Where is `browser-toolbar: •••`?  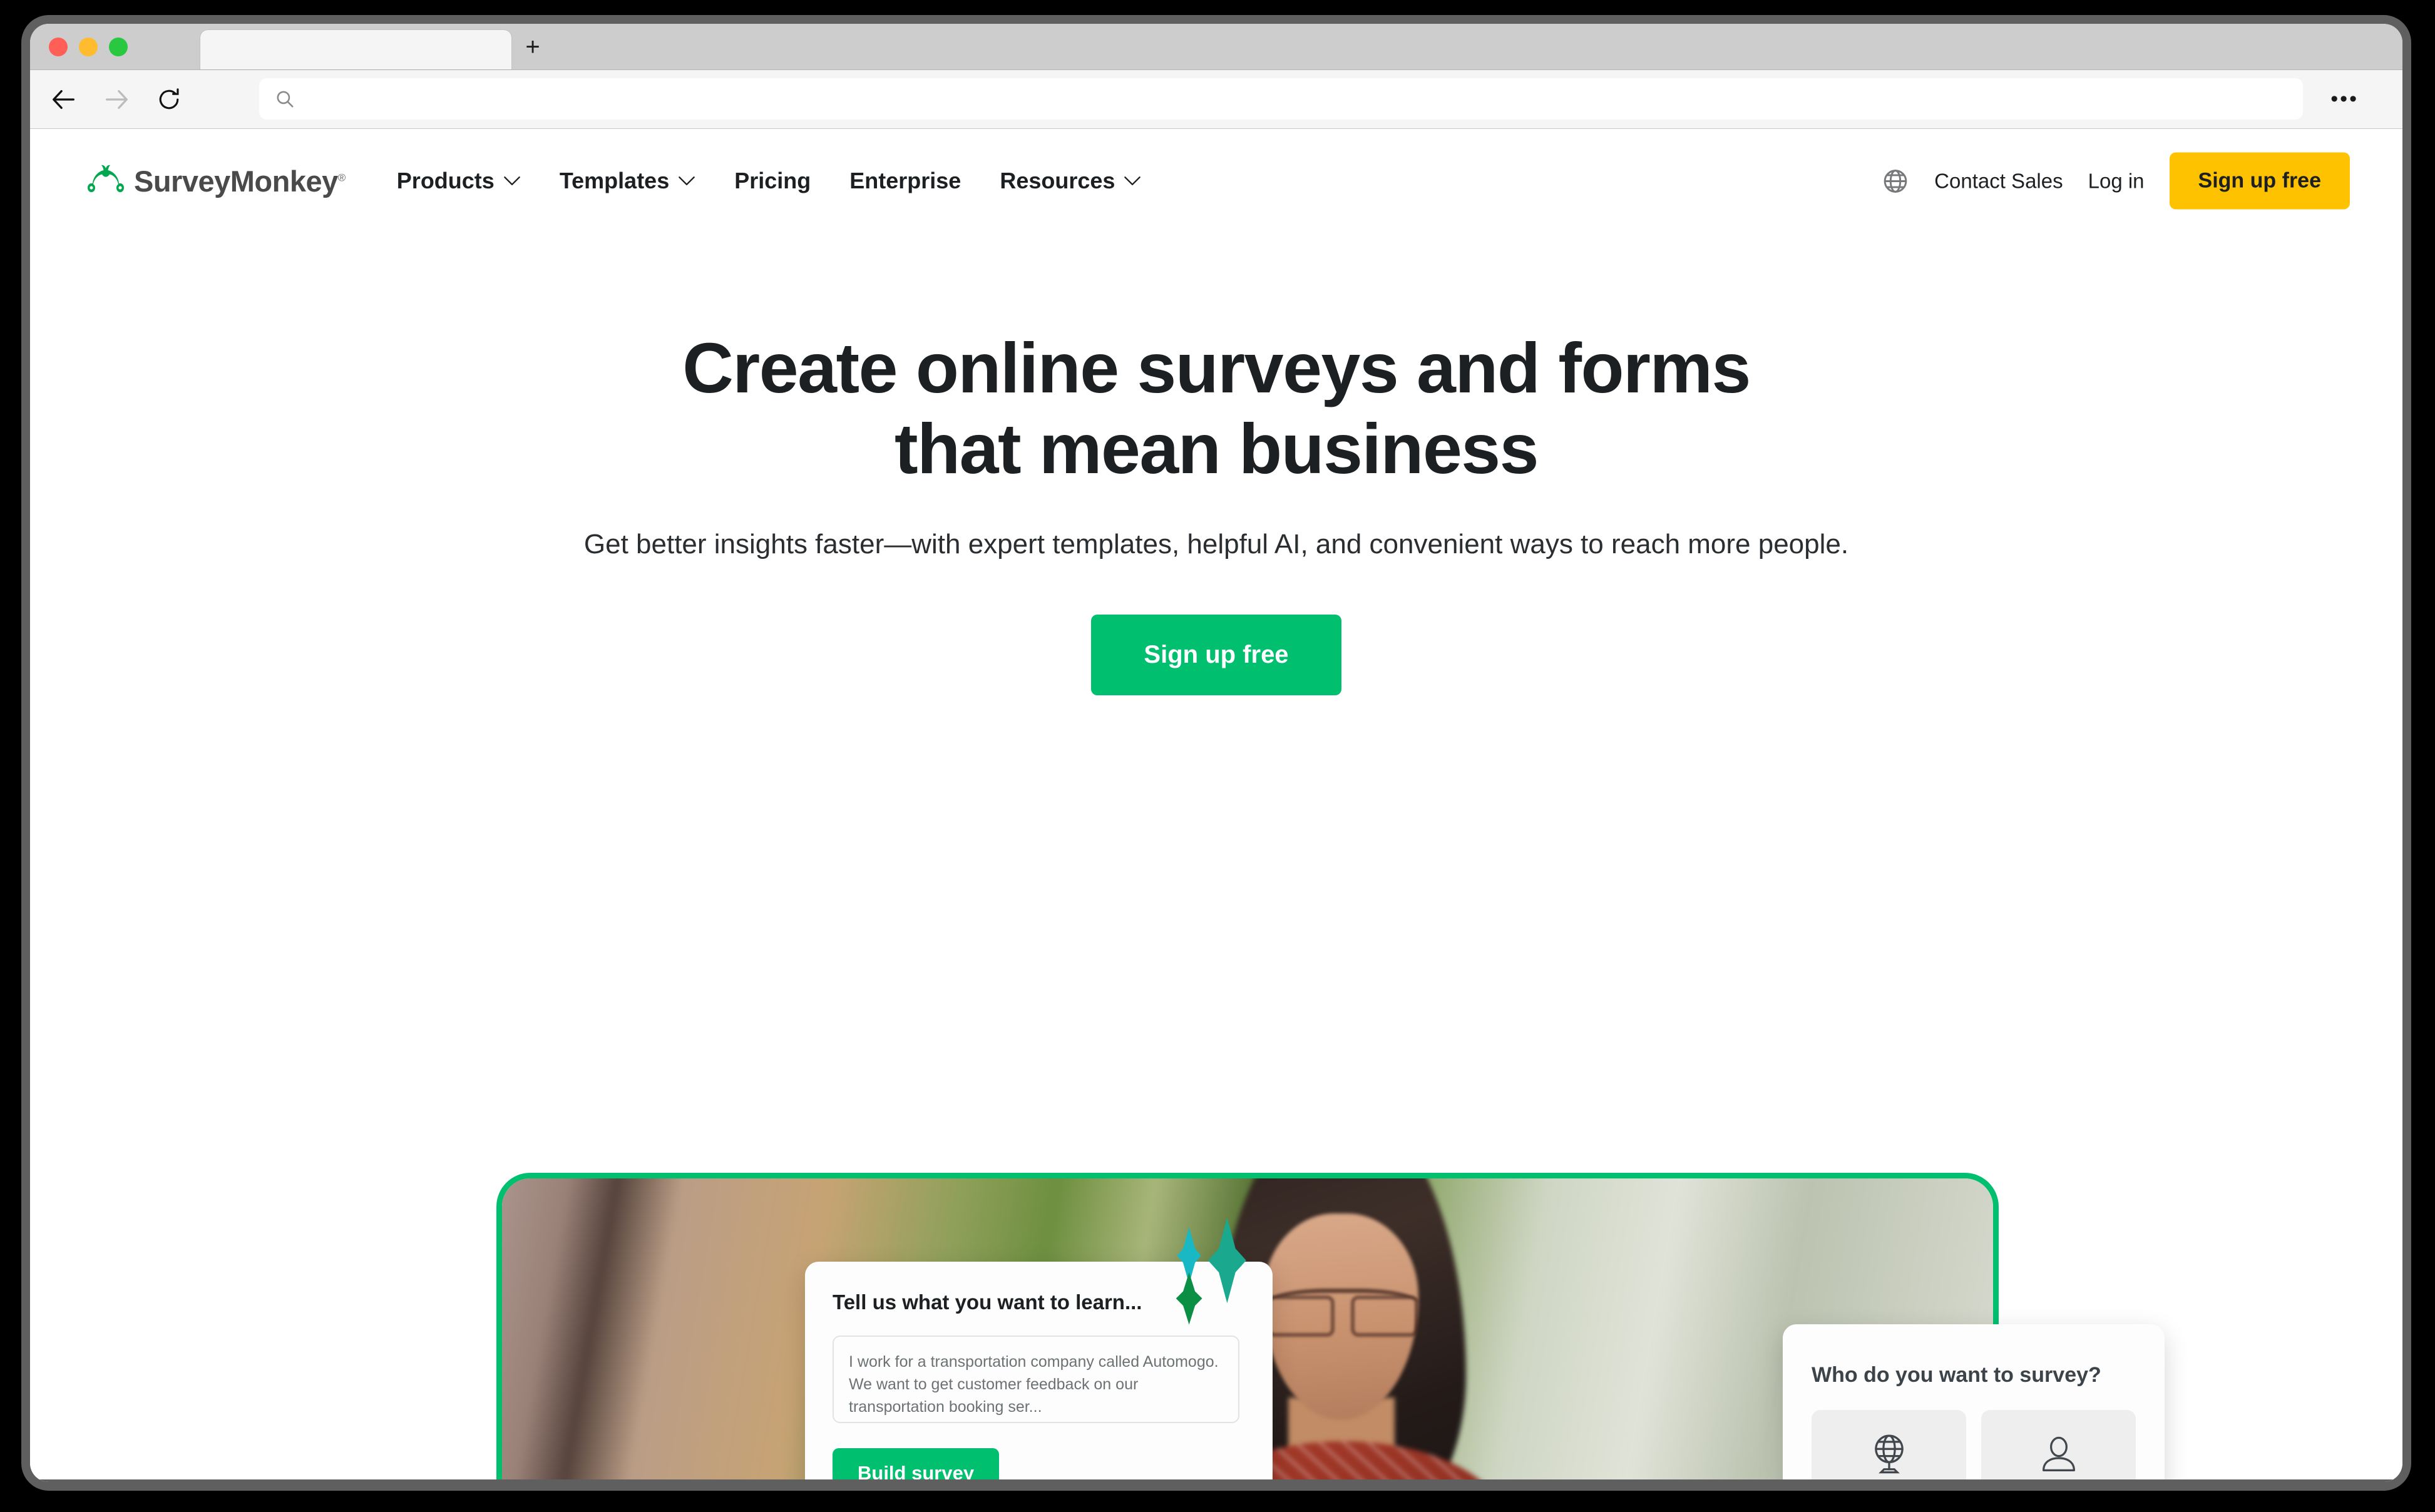
browser-toolbar: ••• is located at coordinates (1216, 99).